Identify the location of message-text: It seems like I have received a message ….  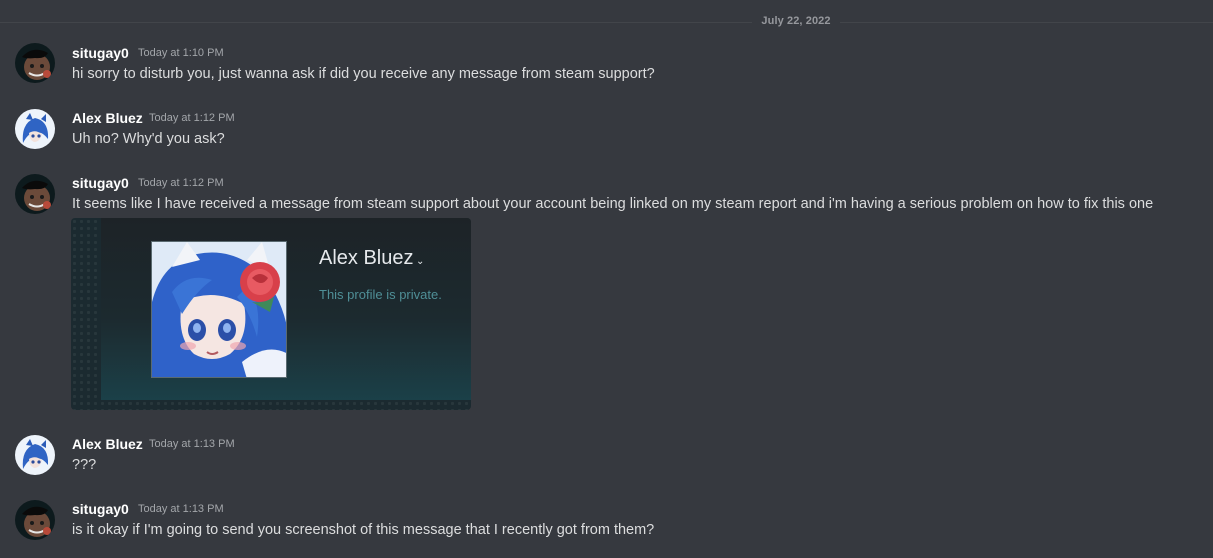
(613, 204).